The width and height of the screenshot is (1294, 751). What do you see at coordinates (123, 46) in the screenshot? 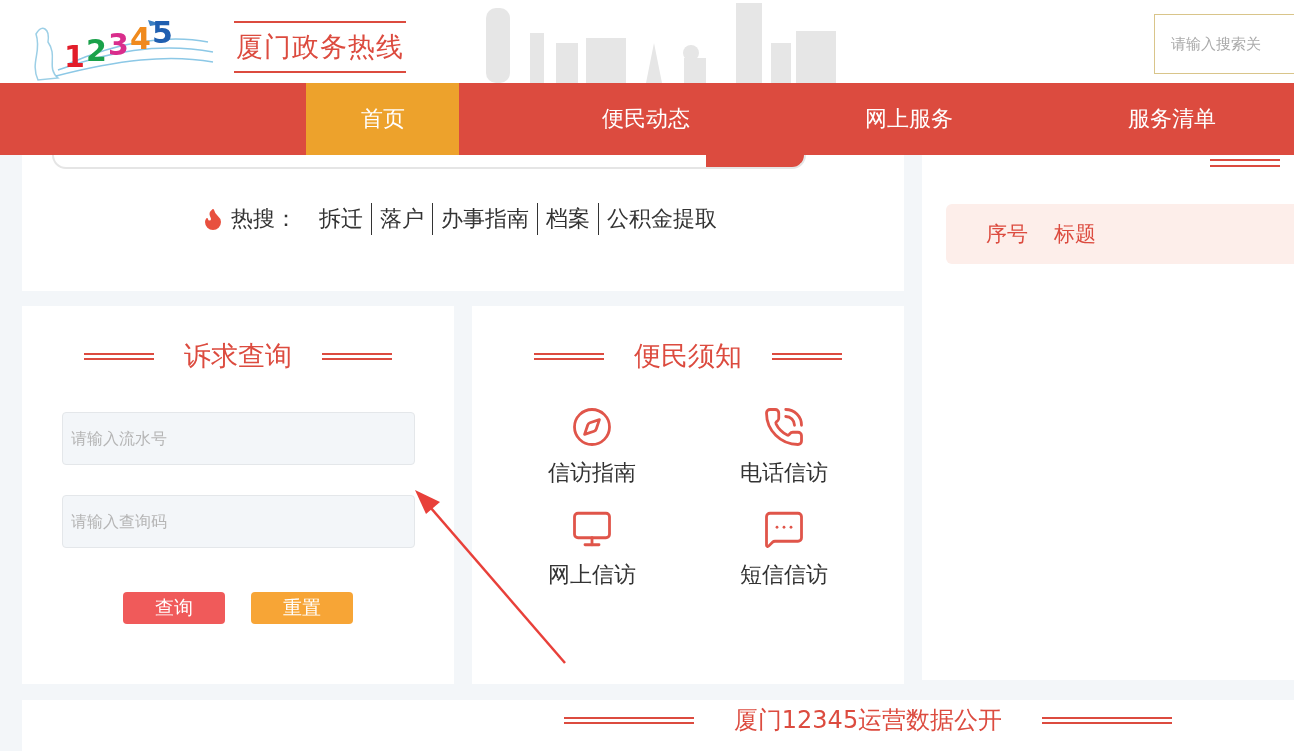
I see `logo: 12345` at bounding box center [123, 46].